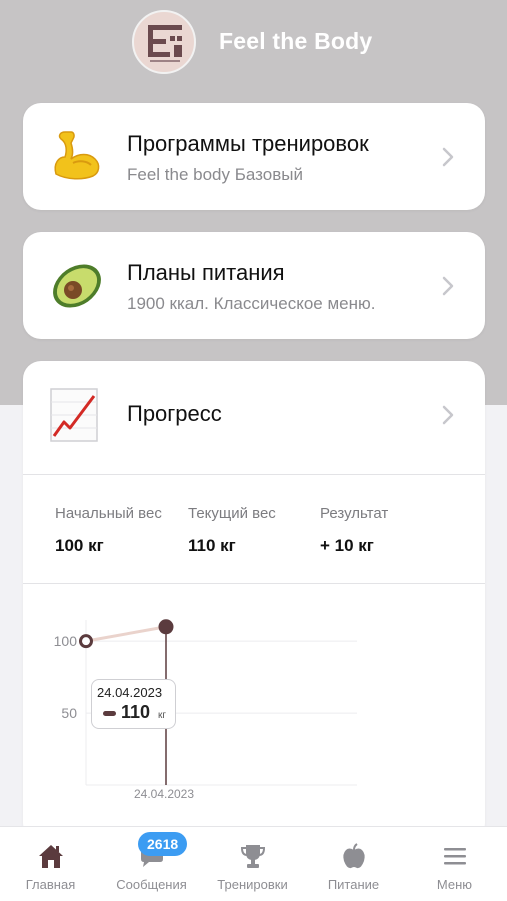 Image resolution: width=507 pixels, height=901 pixels. What do you see at coordinates (50, 884) in the screenshot?
I see `tab-label: Главная` at bounding box center [50, 884].